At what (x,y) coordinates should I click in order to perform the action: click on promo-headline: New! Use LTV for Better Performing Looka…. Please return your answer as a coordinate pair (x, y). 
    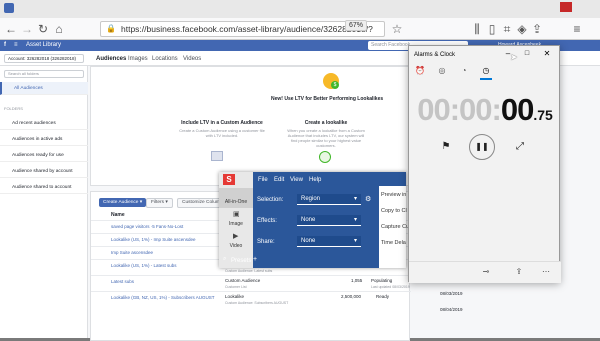
    Looking at the image, I should click on (327, 99).